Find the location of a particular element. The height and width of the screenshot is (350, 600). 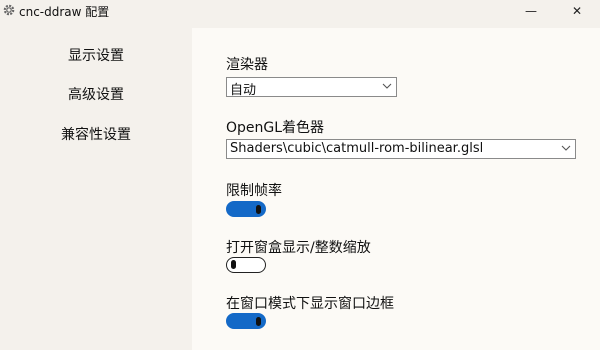

title-bar: cnc-ddraw 配置 — ✕ is located at coordinates (300, 14).